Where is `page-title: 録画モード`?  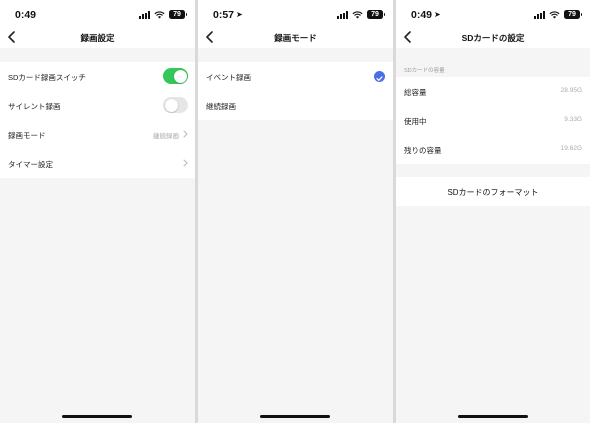
page-title: 録画モード is located at coordinates (295, 38).